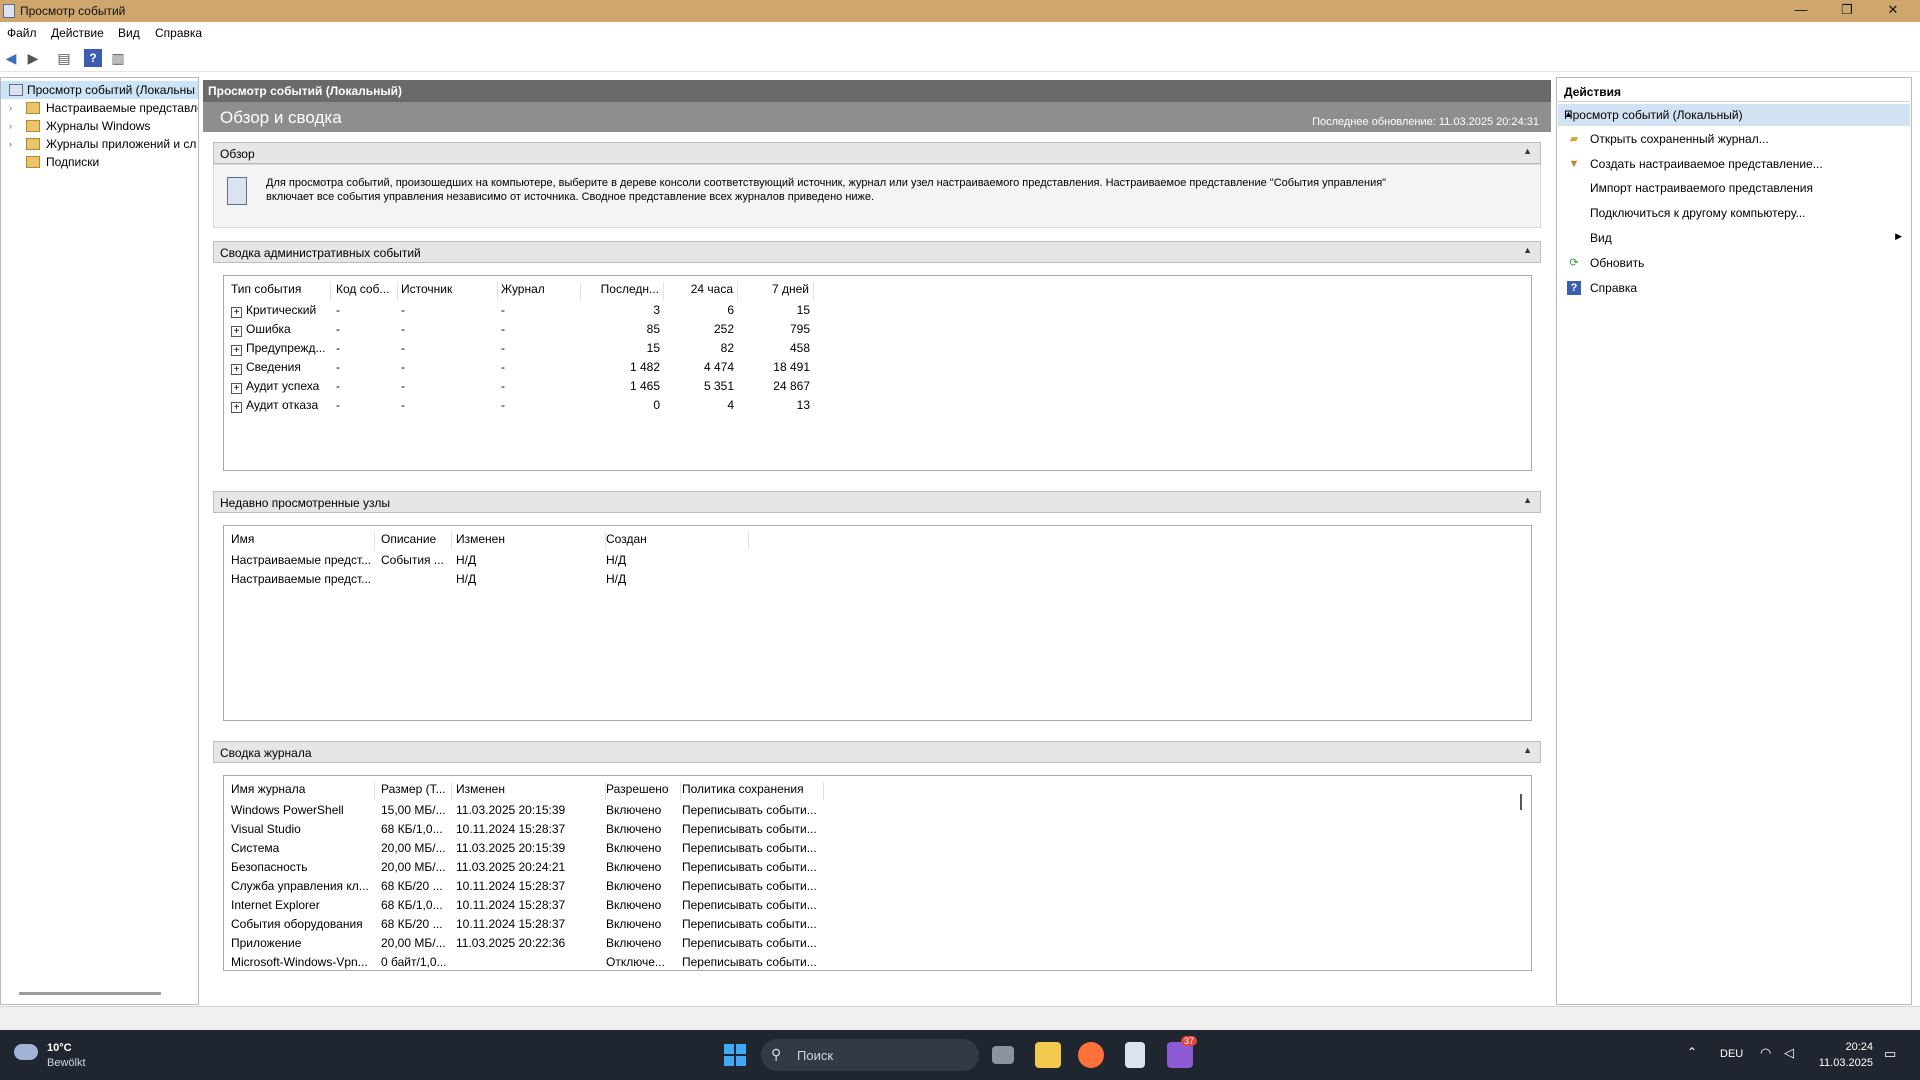 This screenshot has width=1920, height=1080. I want to click on table-cell: 6, so click(701, 310).